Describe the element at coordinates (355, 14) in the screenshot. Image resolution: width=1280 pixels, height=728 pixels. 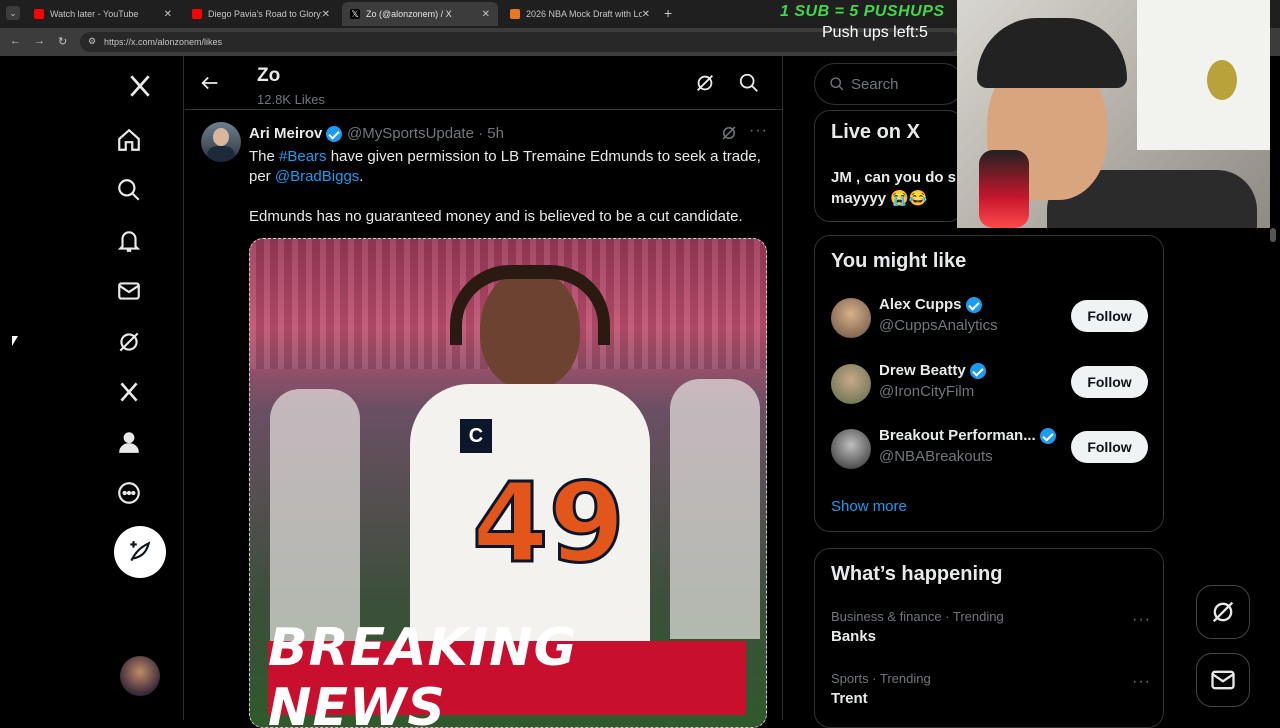
I see `x-logo-icon: 𝕏` at that location.